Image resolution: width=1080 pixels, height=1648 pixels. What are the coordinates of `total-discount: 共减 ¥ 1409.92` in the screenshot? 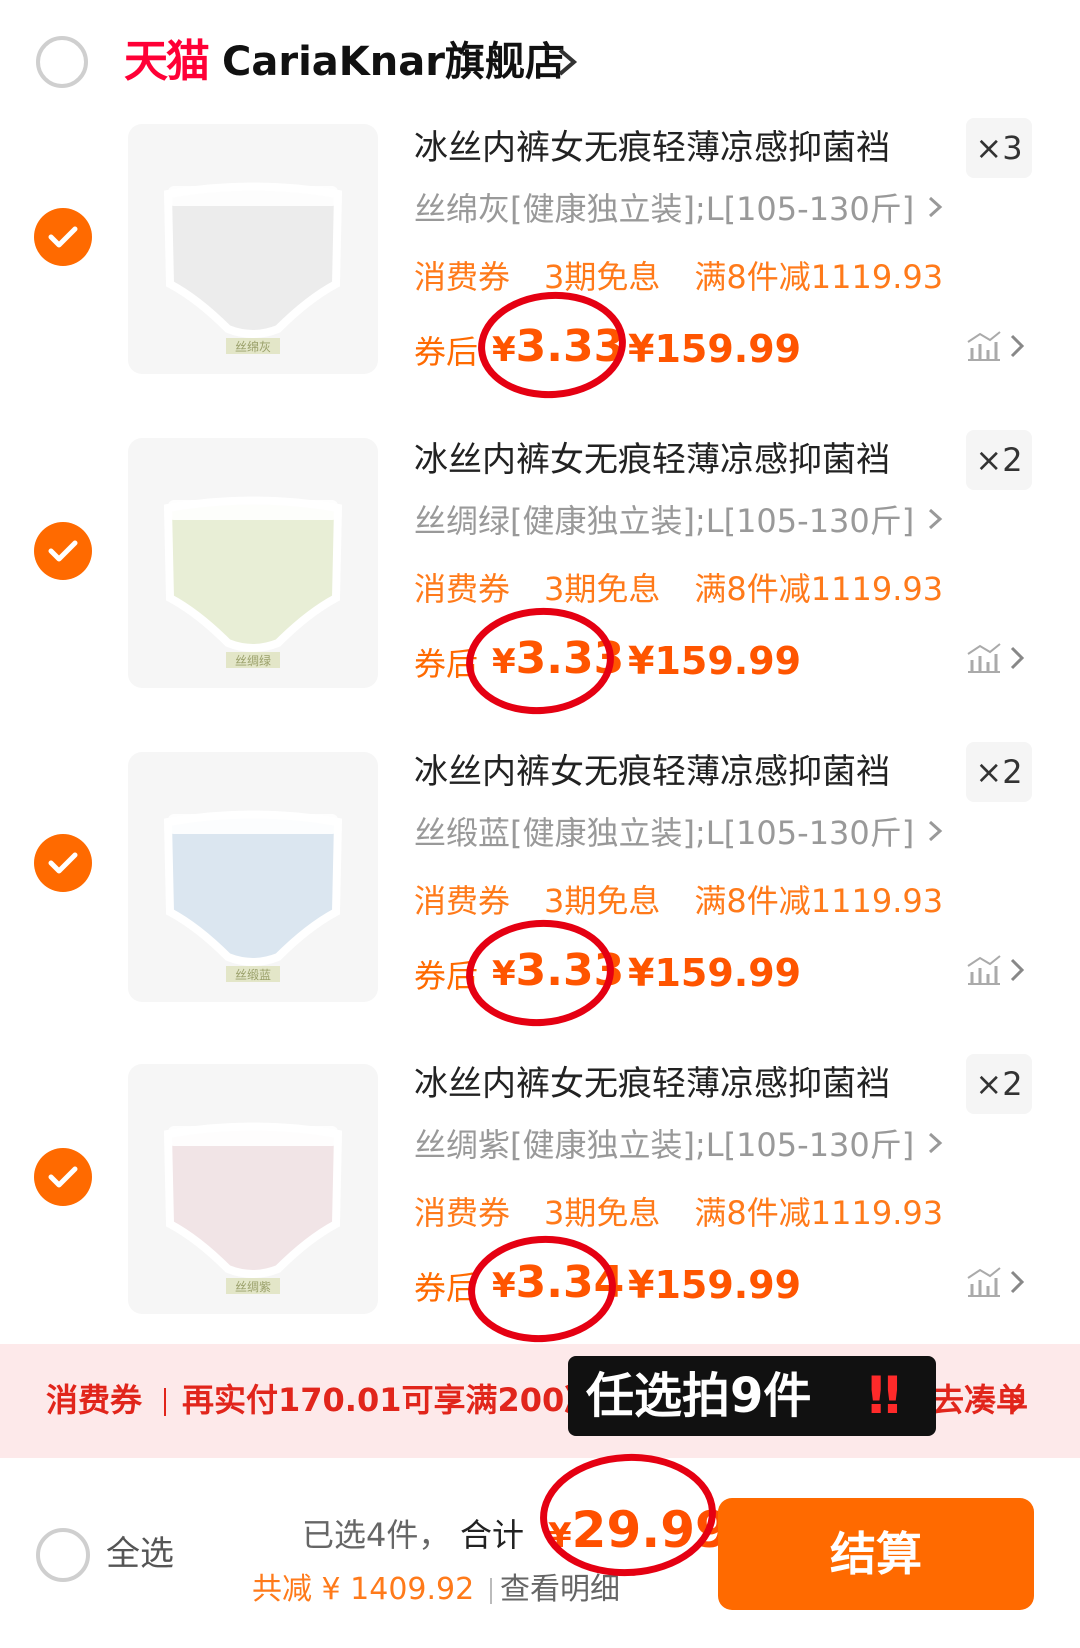 It's located at (363, 1589).